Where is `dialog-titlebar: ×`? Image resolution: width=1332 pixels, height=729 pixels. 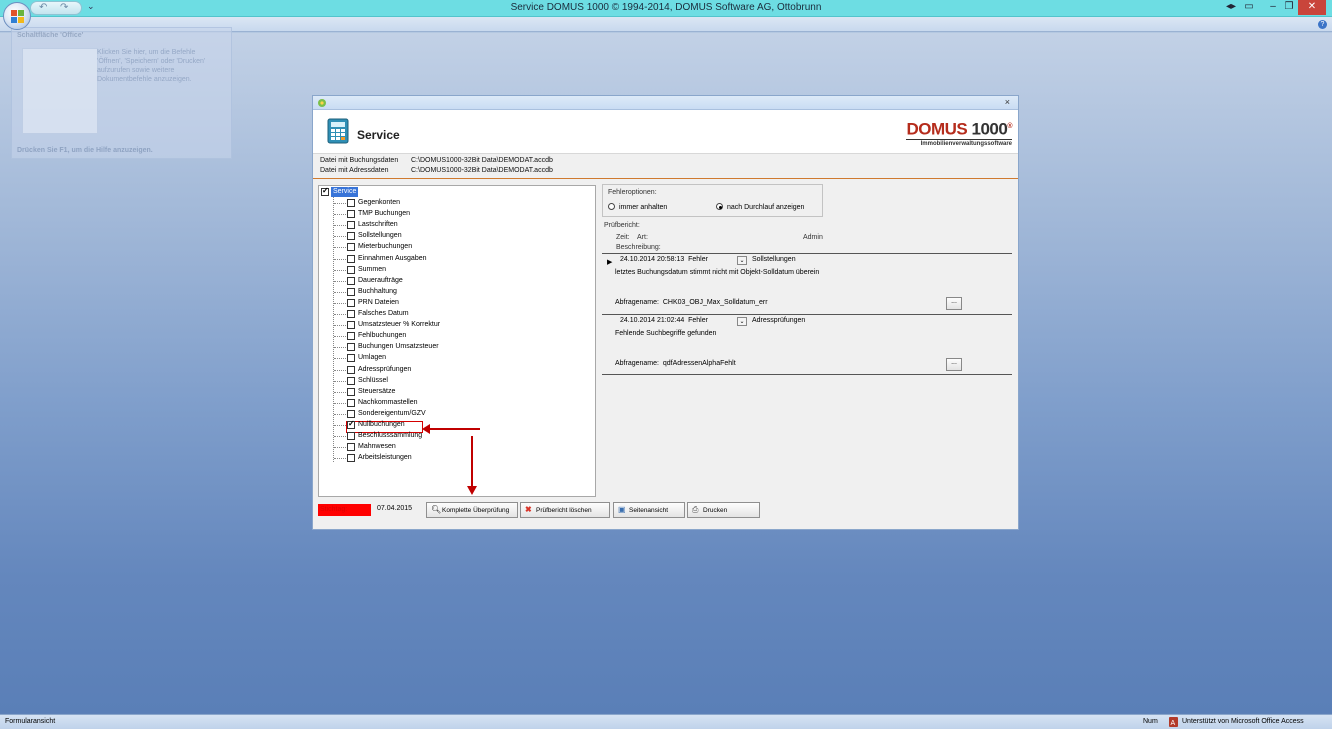 dialog-titlebar: × is located at coordinates (665, 103).